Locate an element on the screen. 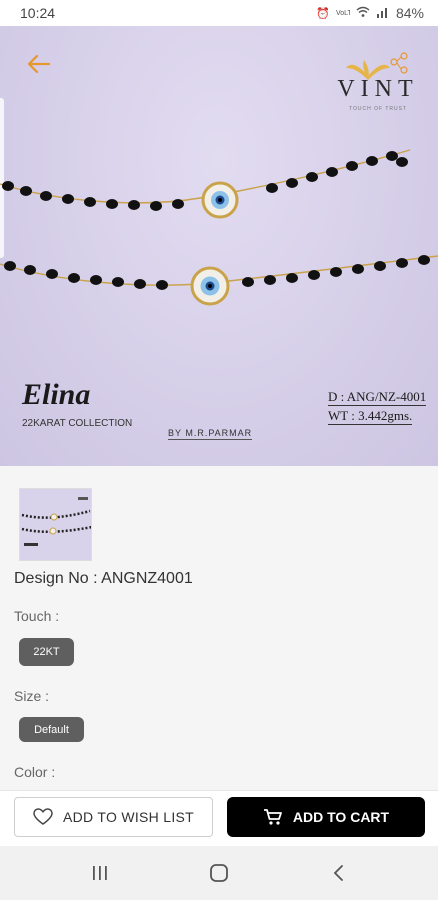  battery-level: 84% is located at coordinates (409, 13).